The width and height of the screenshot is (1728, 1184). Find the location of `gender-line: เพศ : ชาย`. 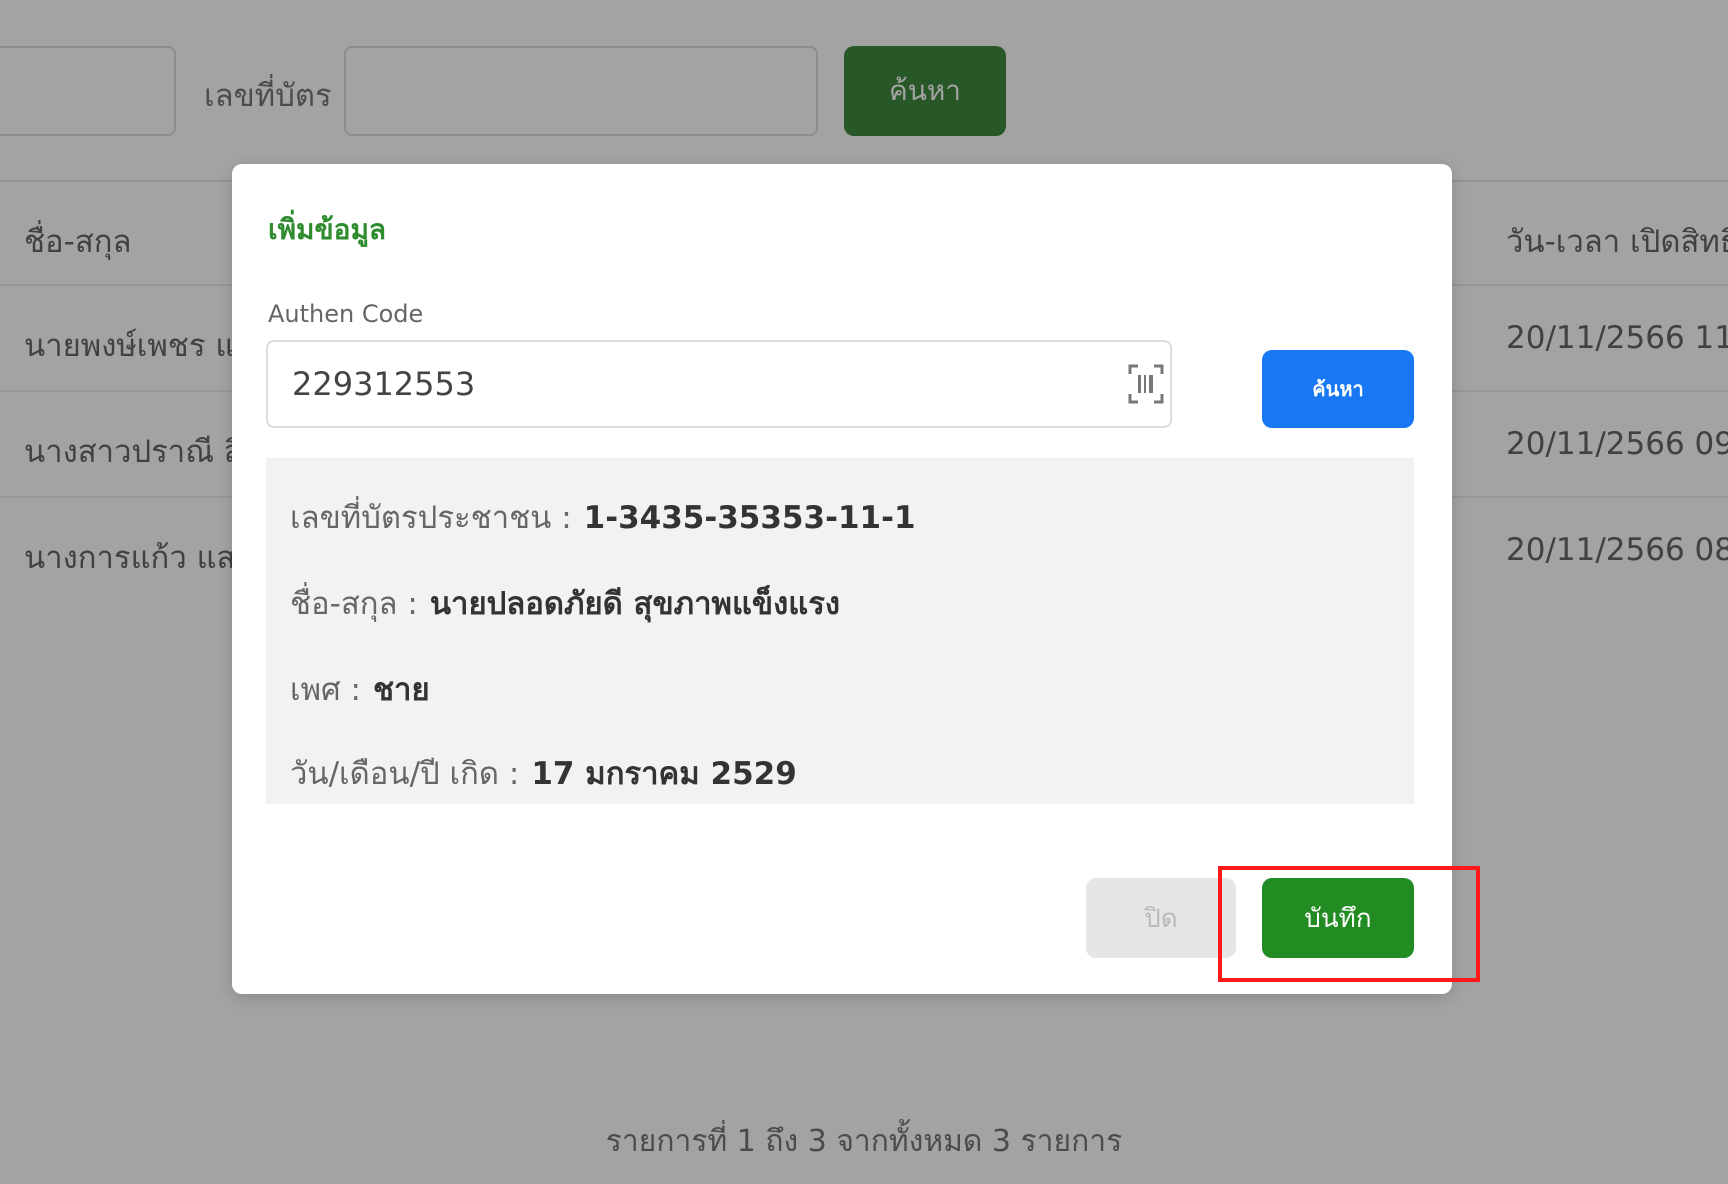

gender-line: เพศ : ชาย is located at coordinates (360, 689).